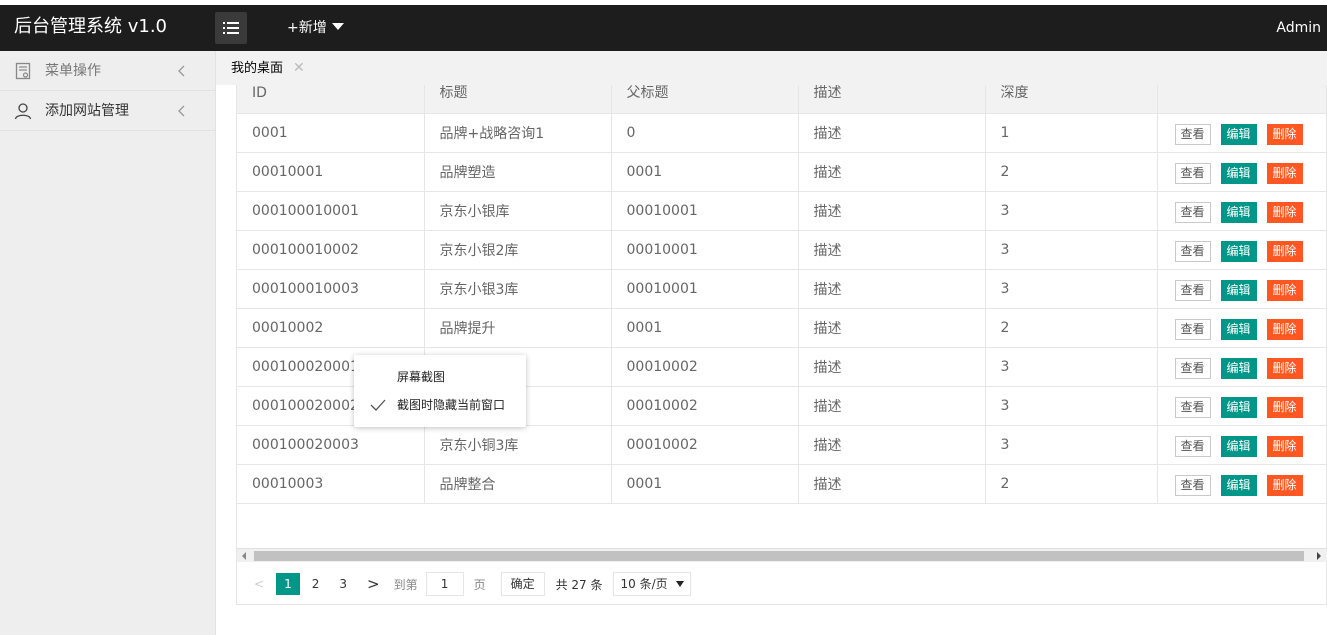  Describe the element at coordinates (579, 584) in the screenshot. I see `total-count: 共 27 条` at that location.